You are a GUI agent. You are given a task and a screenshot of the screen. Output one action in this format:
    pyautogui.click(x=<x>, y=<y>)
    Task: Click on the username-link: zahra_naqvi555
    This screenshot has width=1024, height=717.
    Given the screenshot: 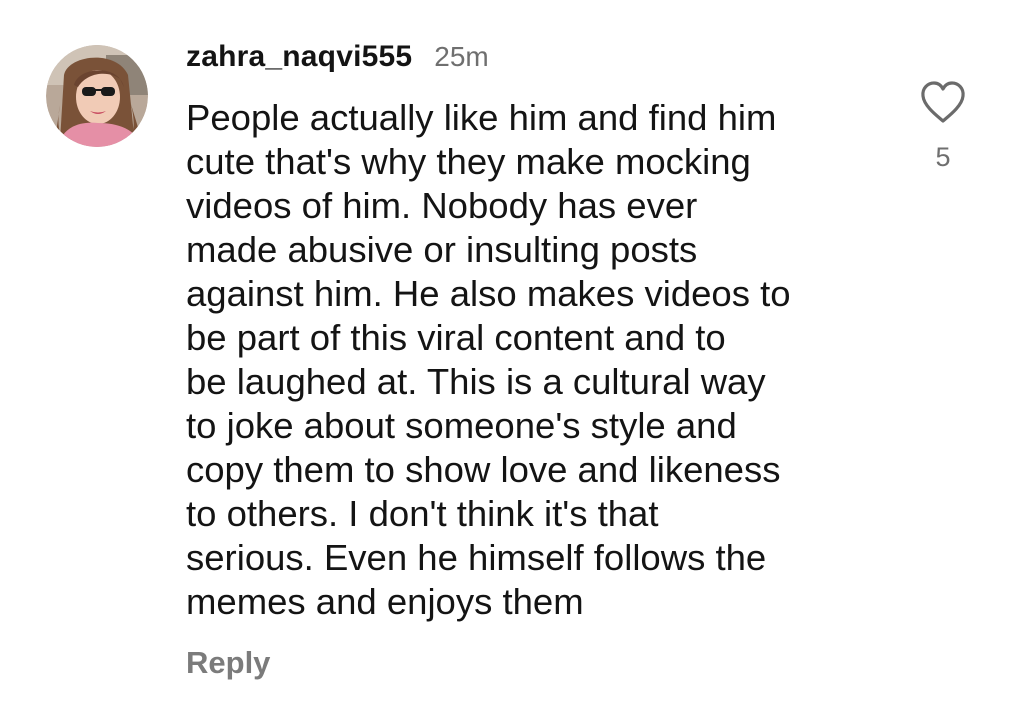 What is the action you would take?
    pyautogui.click(x=299, y=57)
    